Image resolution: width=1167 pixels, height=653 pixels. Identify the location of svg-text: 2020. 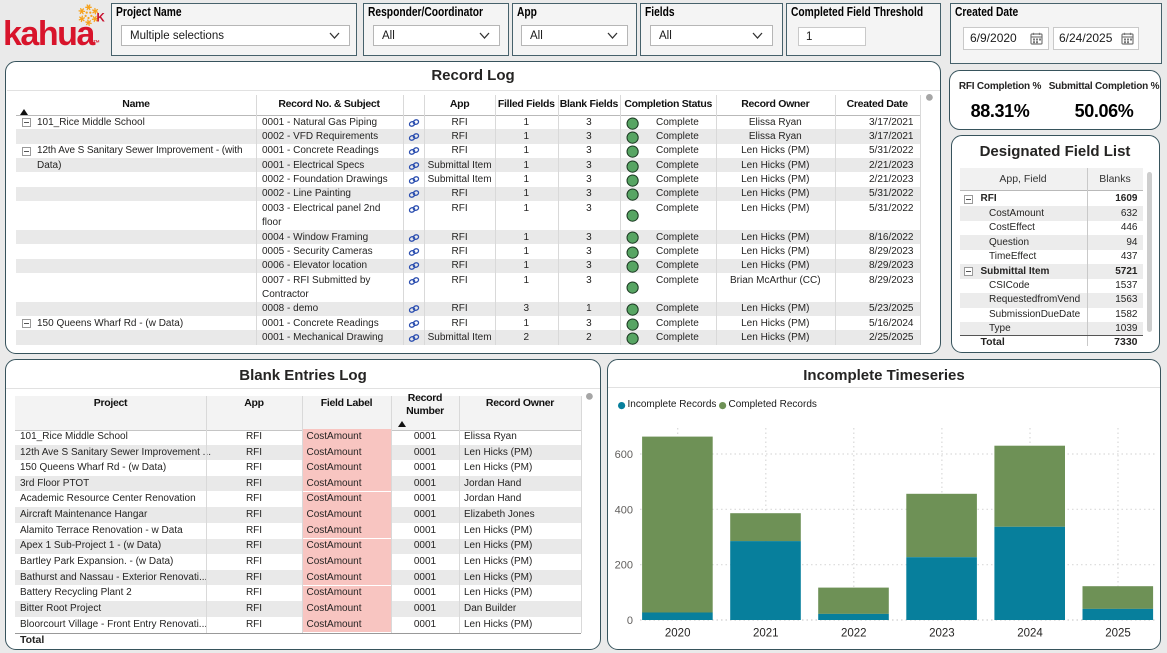
(678, 634).